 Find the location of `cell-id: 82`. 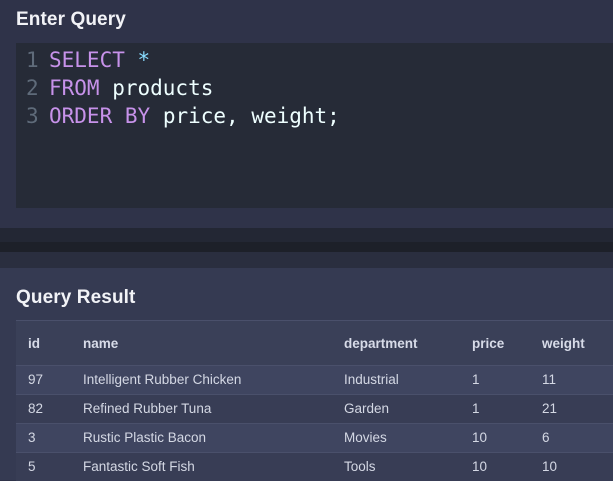

cell-id: 82 is located at coordinates (36, 408).